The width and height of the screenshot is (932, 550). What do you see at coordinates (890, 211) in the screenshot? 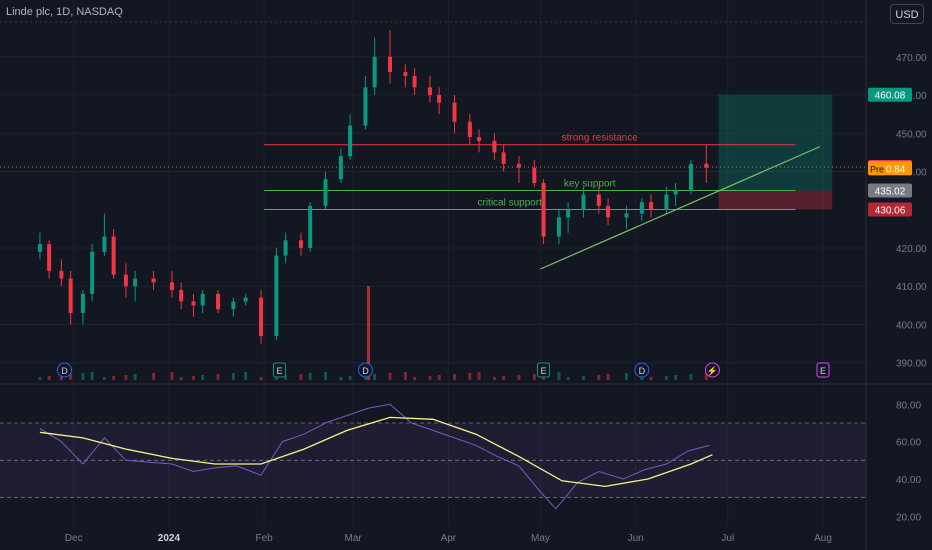
I see `price-label: 430.06` at bounding box center [890, 211].